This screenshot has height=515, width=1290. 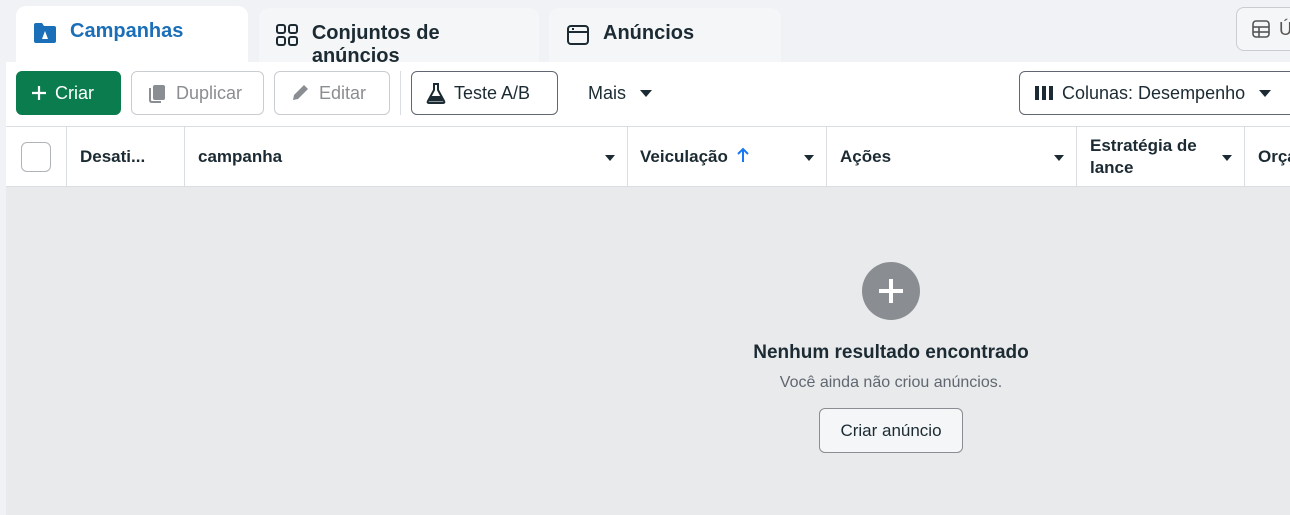 What do you see at coordinates (743, 157) in the screenshot?
I see `sort-ascending-icon` at bounding box center [743, 157].